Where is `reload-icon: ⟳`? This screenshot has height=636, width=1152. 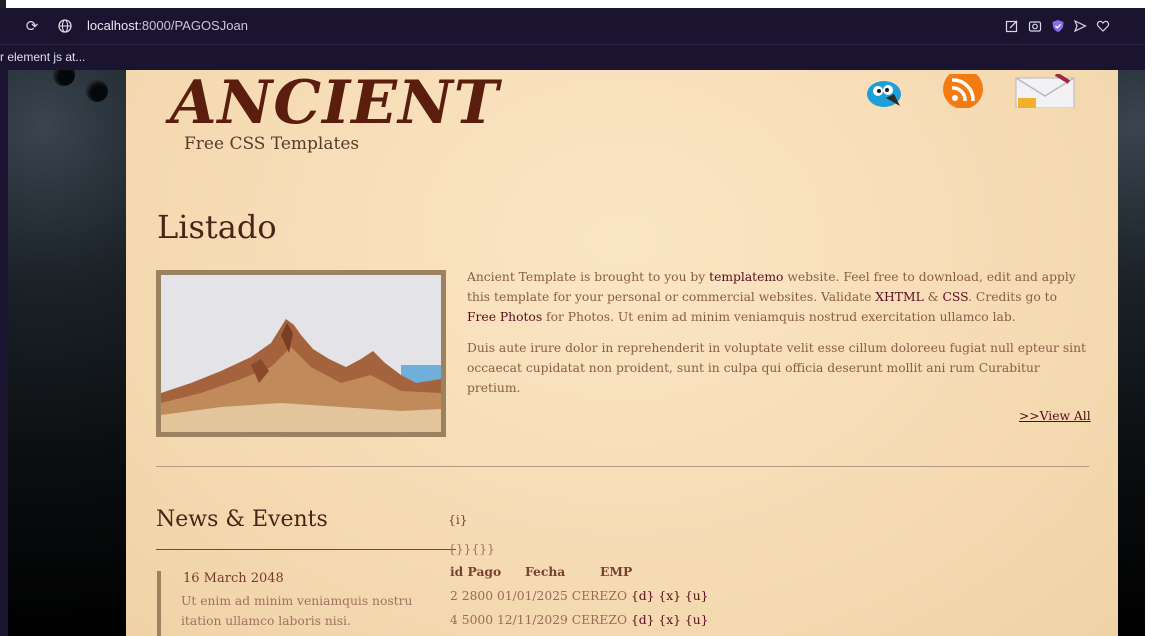
reload-icon: ⟳ is located at coordinates (32, 26).